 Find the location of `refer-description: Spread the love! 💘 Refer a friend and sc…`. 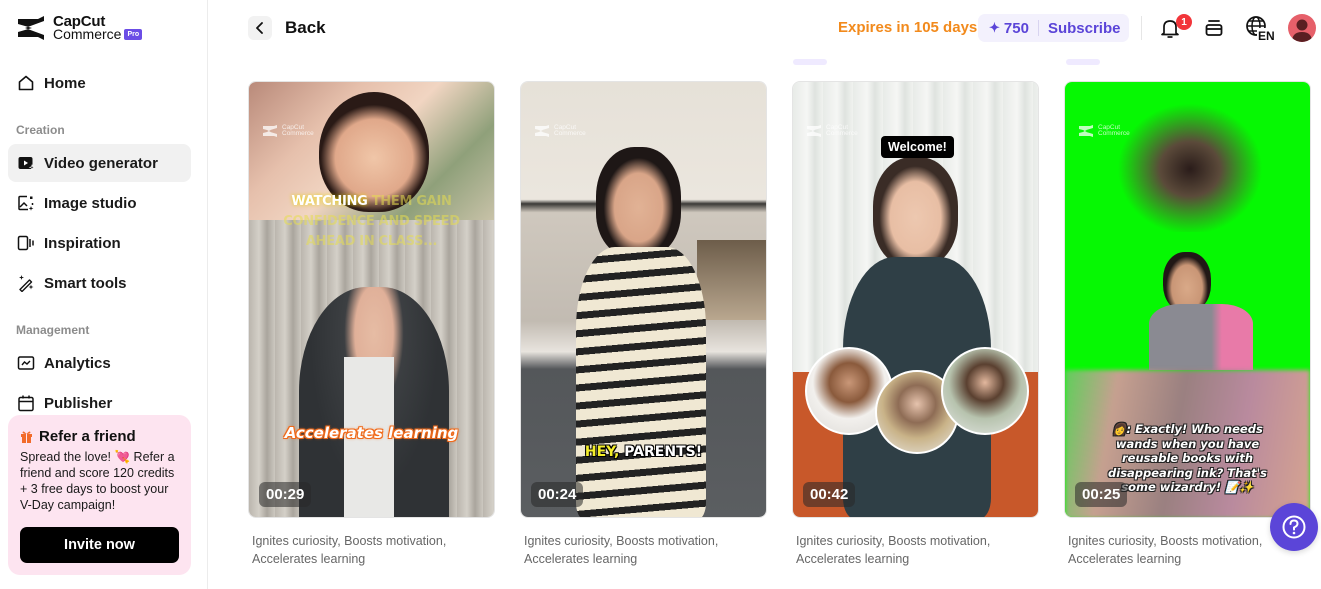

refer-description: Spread the love! 💘 Refer a friend and sc… is located at coordinates (97, 481).